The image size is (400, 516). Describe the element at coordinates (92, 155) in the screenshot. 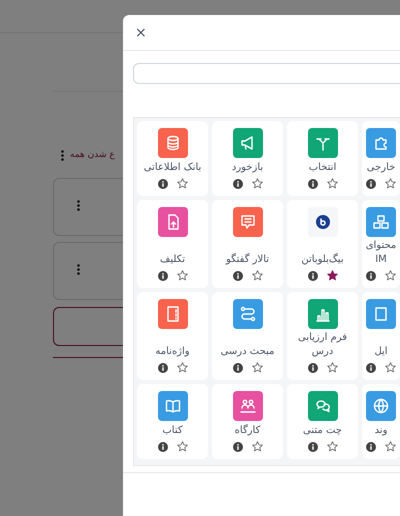

I see `collapse-all-link: ع شدن همه` at that location.